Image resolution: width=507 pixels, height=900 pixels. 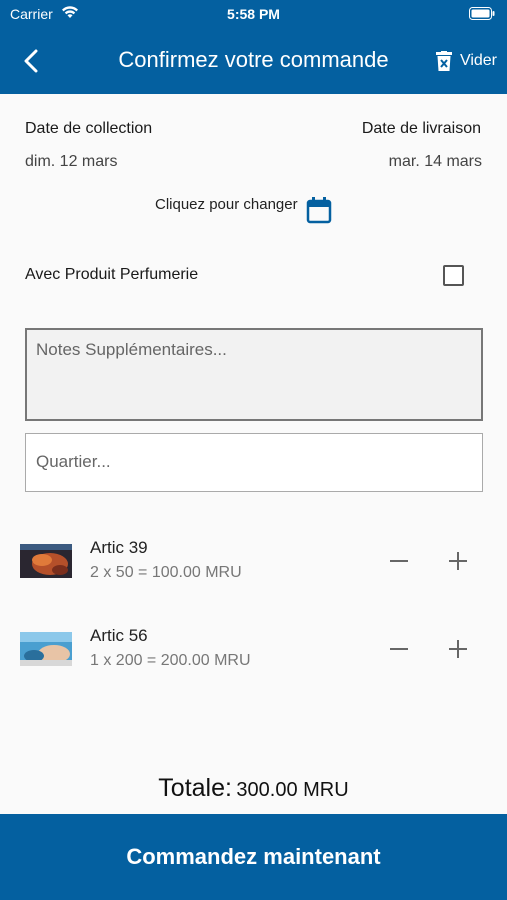 What do you see at coordinates (443, 61) in the screenshot?
I see `trash-icon` at bounding box center [443, 61].